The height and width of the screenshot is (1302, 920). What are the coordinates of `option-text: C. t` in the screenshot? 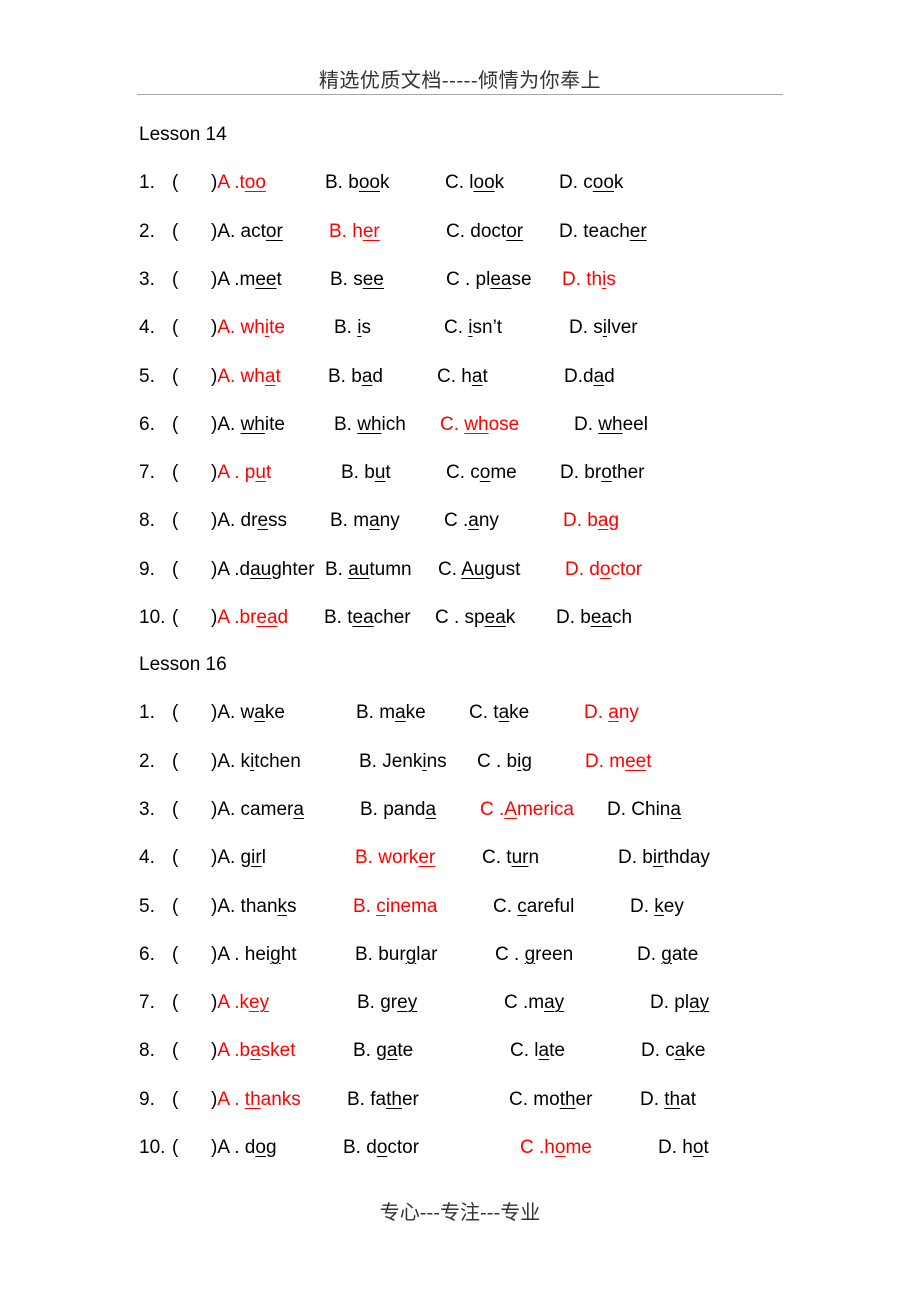 It's located at (484, 713).